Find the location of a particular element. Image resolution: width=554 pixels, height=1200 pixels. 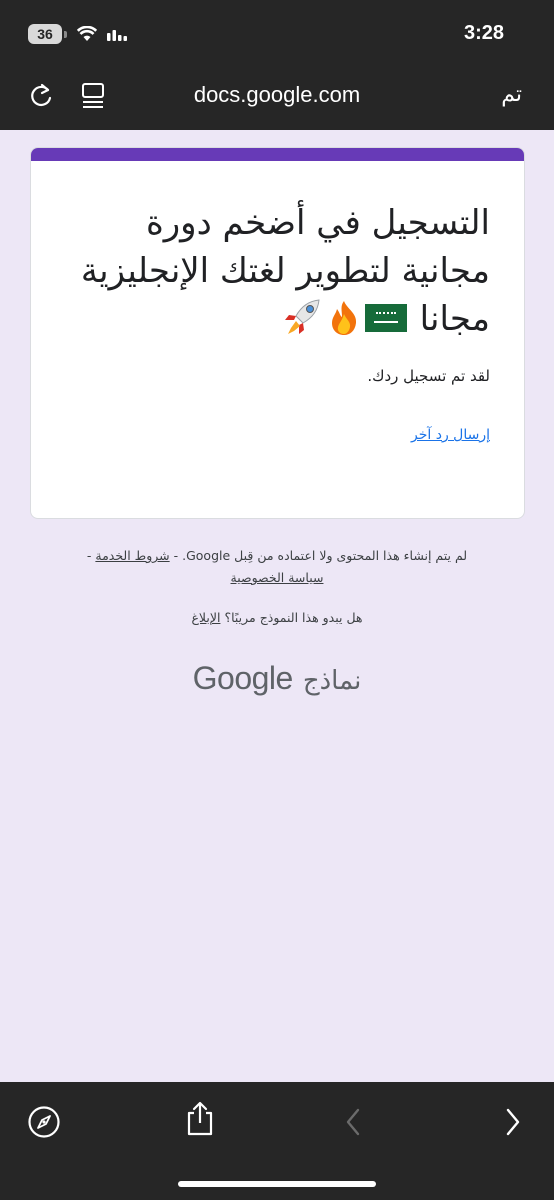

status-indicators: 36 is located at coordinates (77, 34).